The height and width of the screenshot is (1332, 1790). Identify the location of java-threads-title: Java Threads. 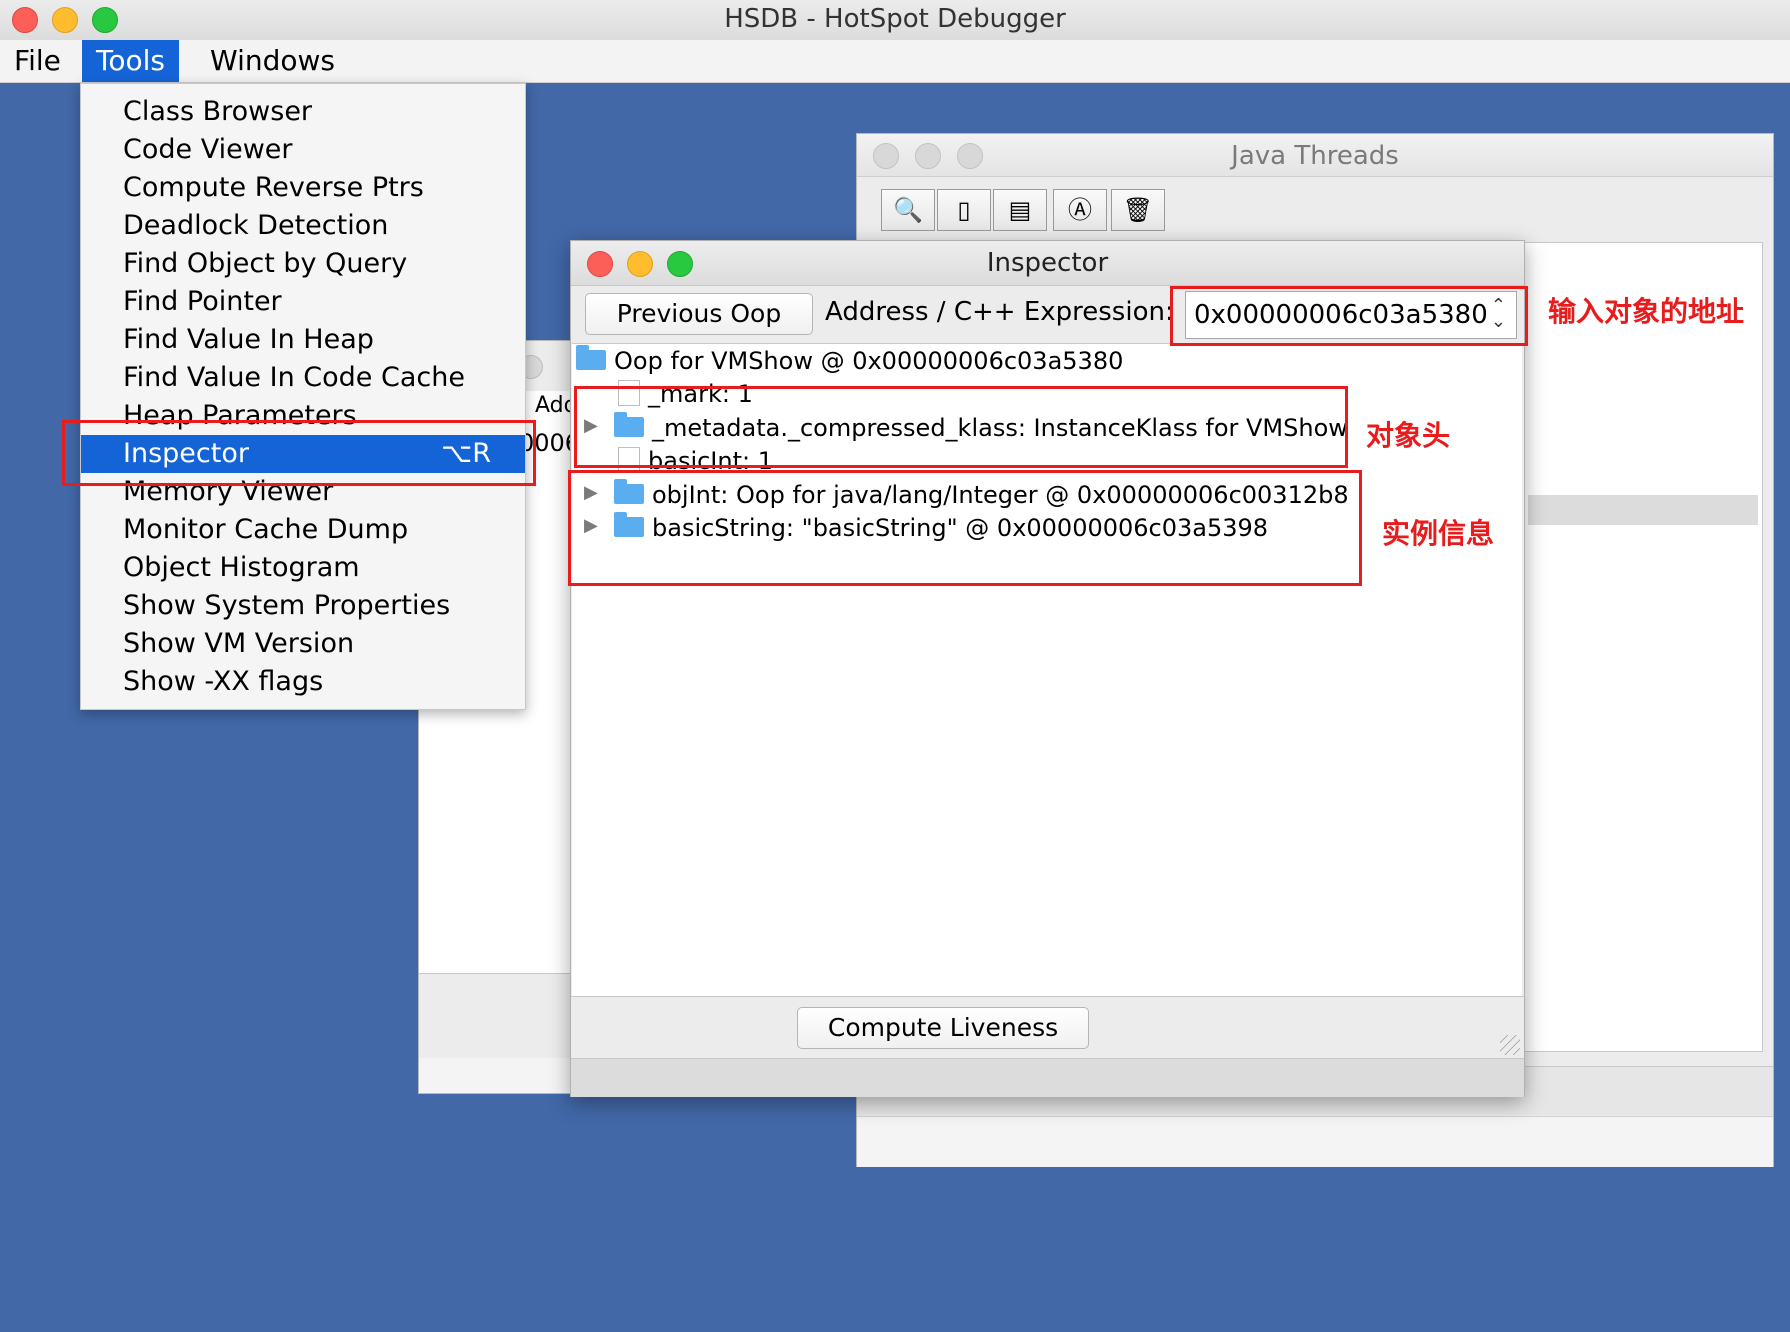
(1315, 156).